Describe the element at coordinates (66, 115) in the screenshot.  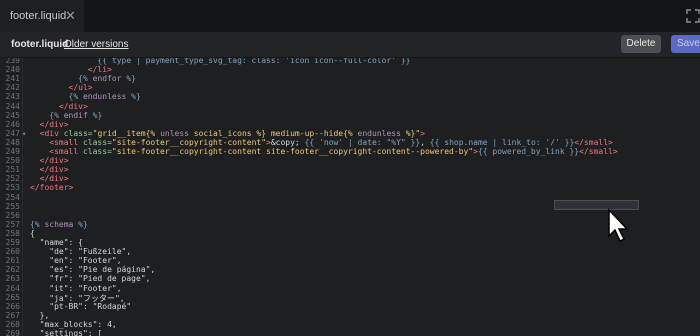
I see `code-line: {% endif %}` at that location.